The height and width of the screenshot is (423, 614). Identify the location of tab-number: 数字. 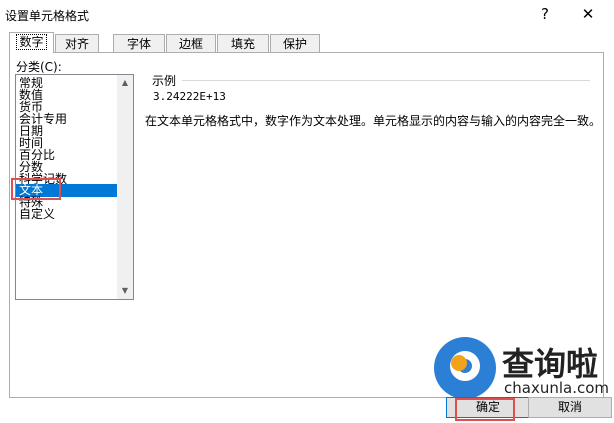
(31, 42).